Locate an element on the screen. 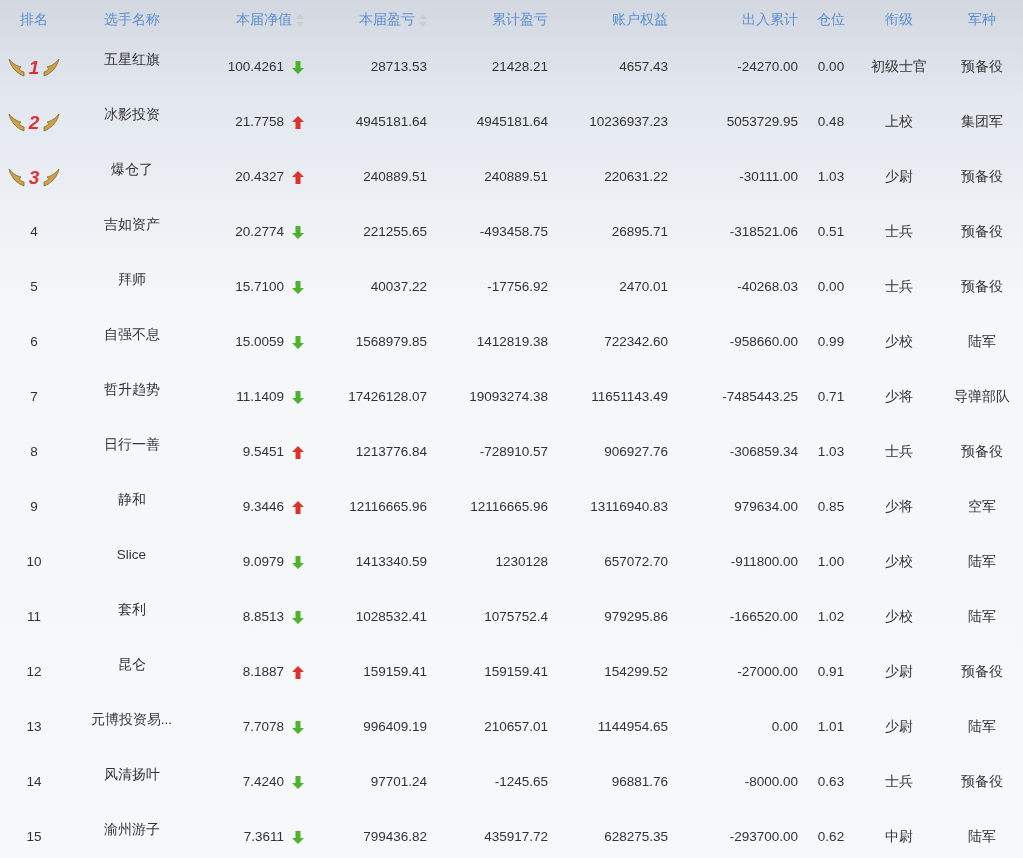  table-cell-text: 799436.82 is located at coordinates (395, 837).